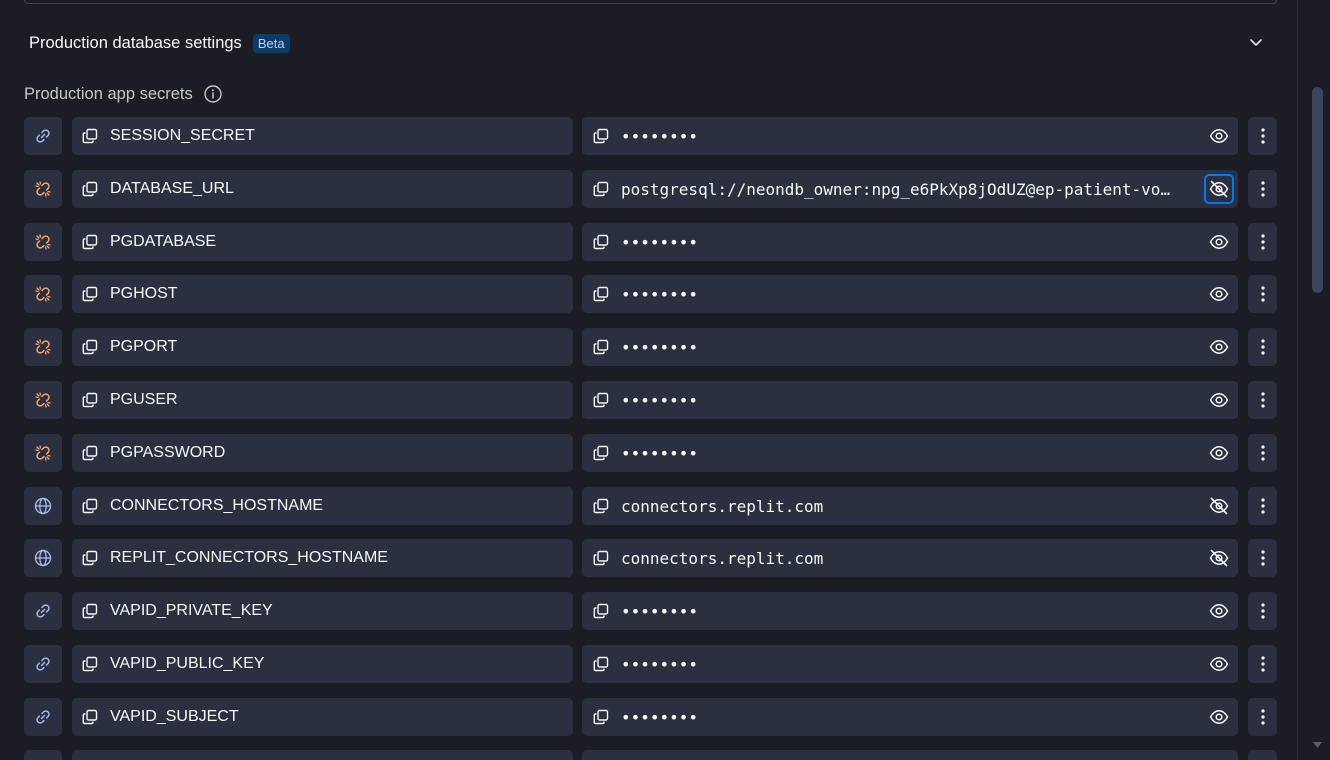  I want to click on secret-key-field: VAPID_PRIVATE_KEY, so click(322, 611).